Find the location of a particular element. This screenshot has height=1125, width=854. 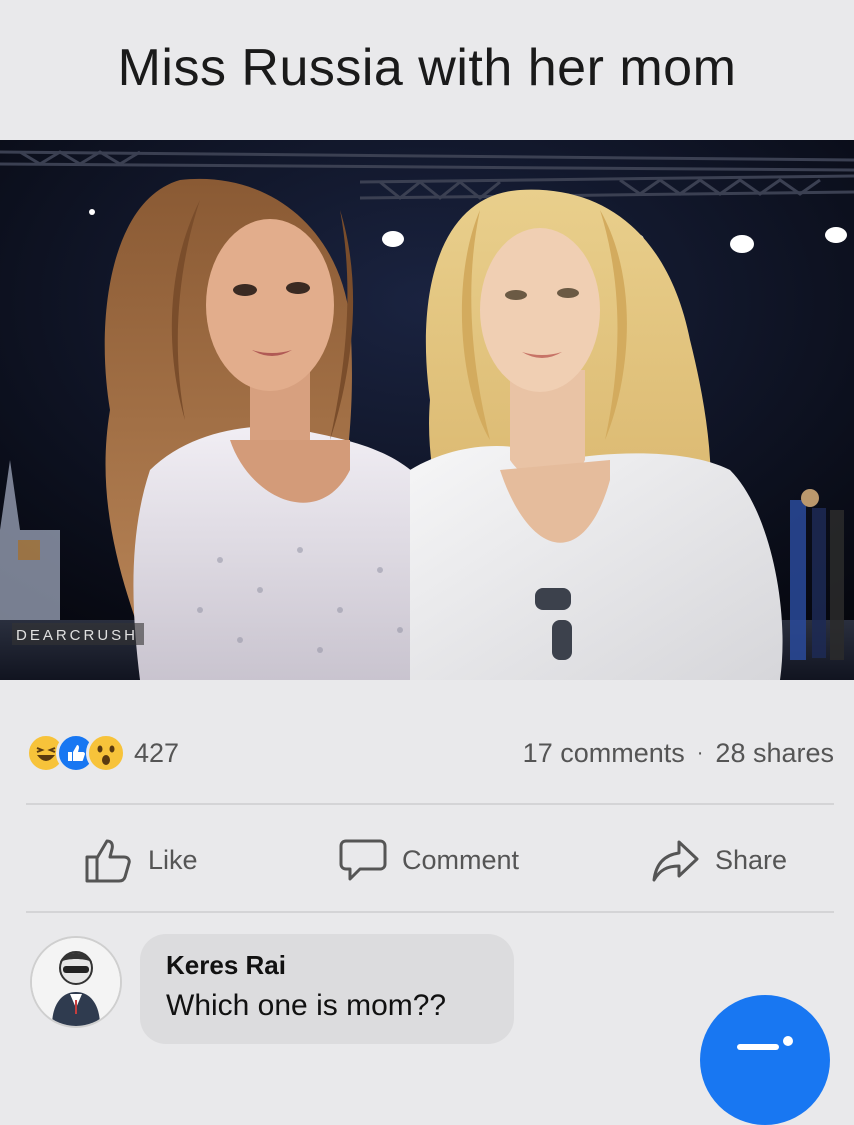

share-label: Share is located at coordinates (751, 859).